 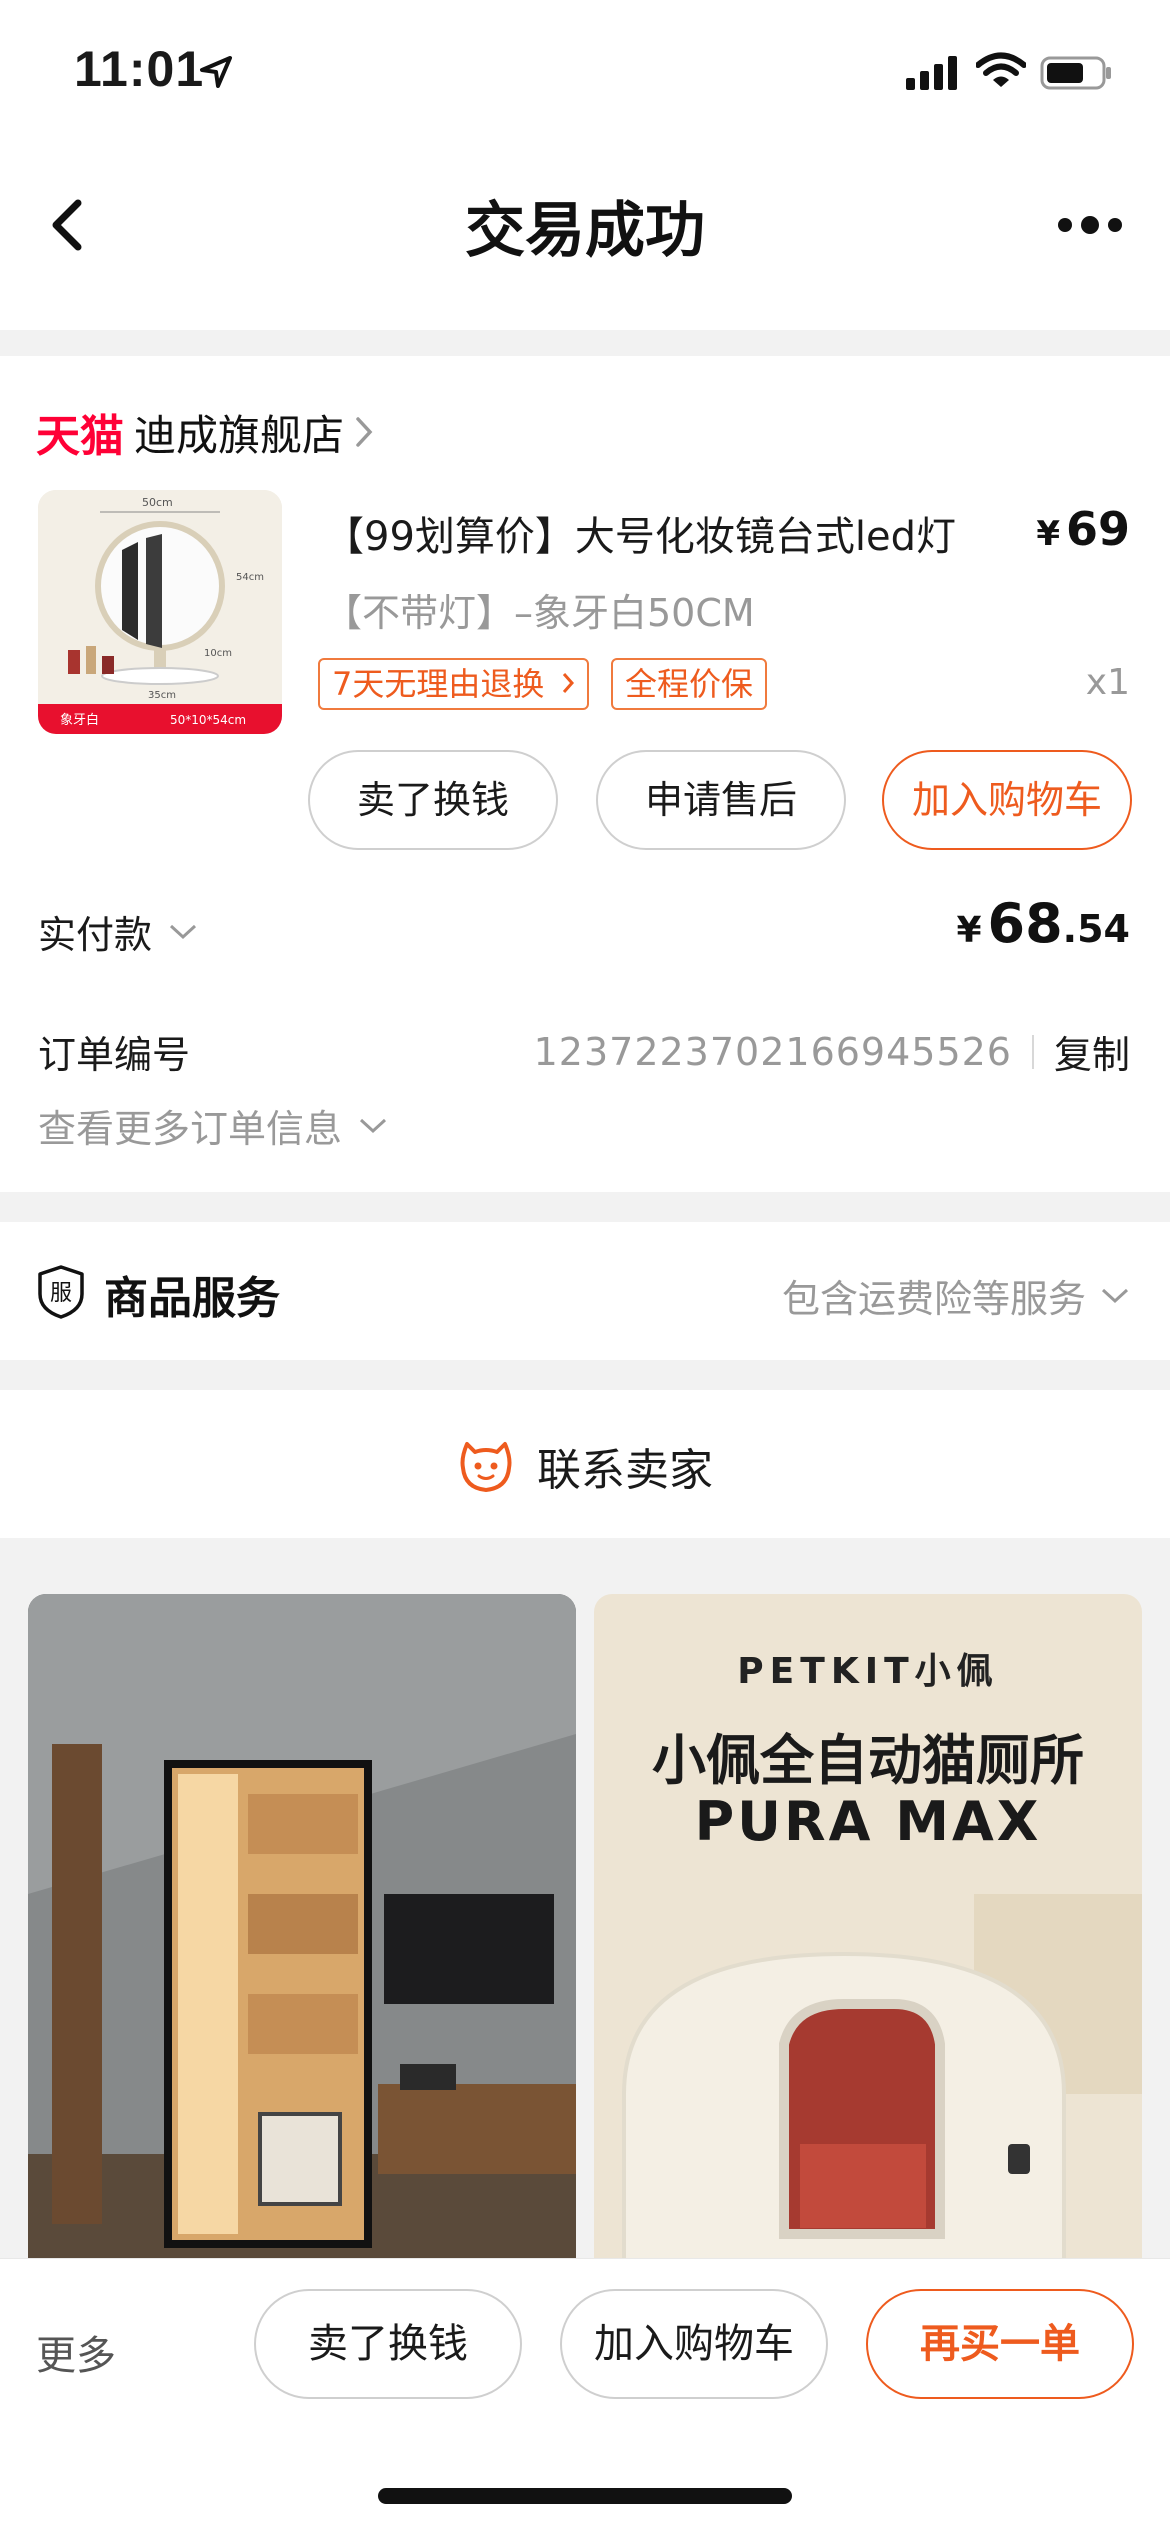 I want to click on shop-name: 迪成旗舰店, so click(x=239, y=435).